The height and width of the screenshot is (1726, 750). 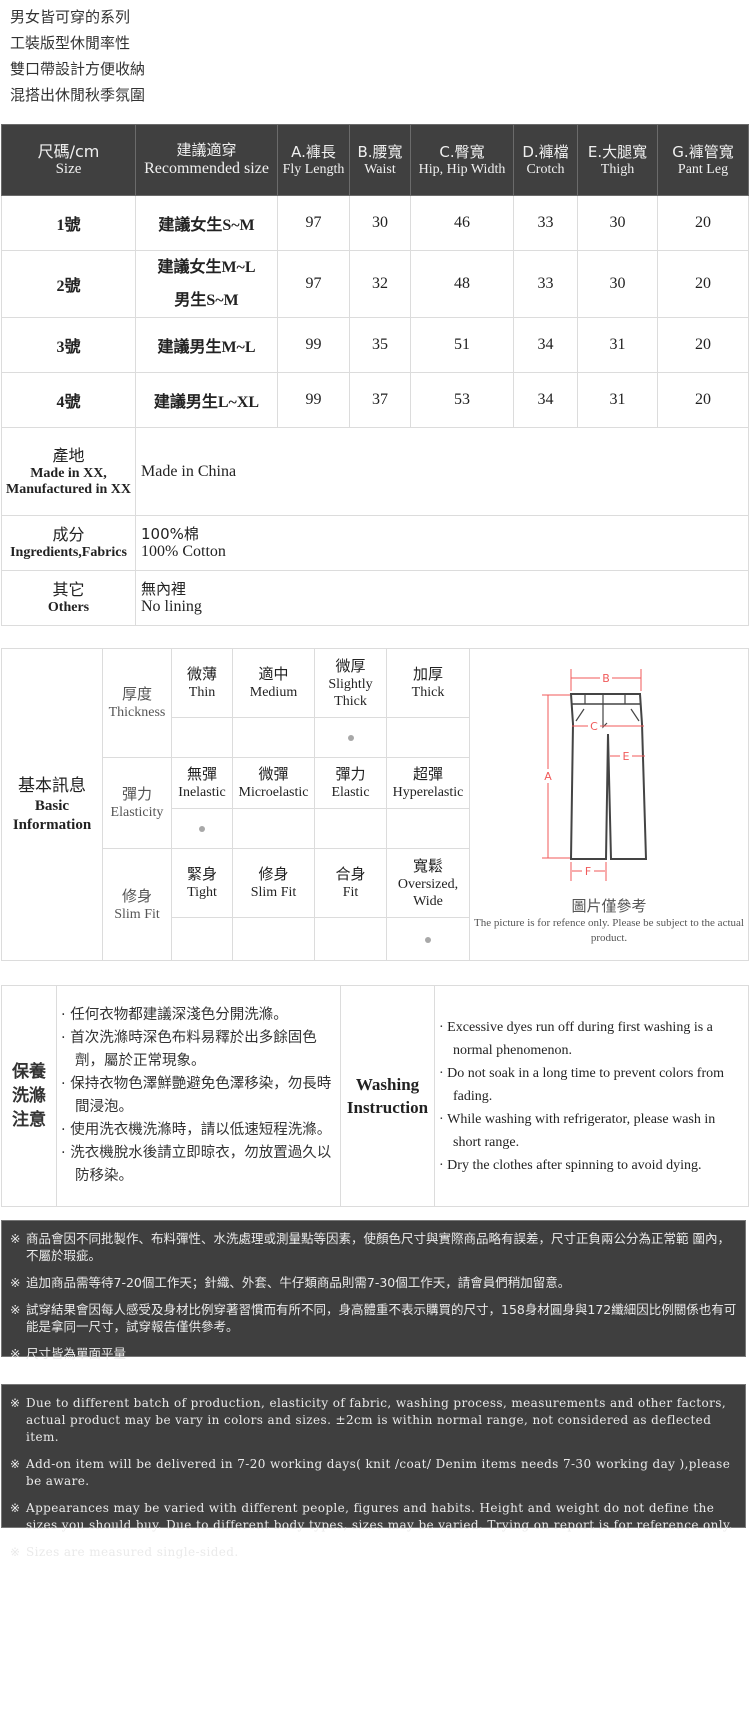 I want to click on option-thin: 微薄 Thin, so click(x=202, y=683).